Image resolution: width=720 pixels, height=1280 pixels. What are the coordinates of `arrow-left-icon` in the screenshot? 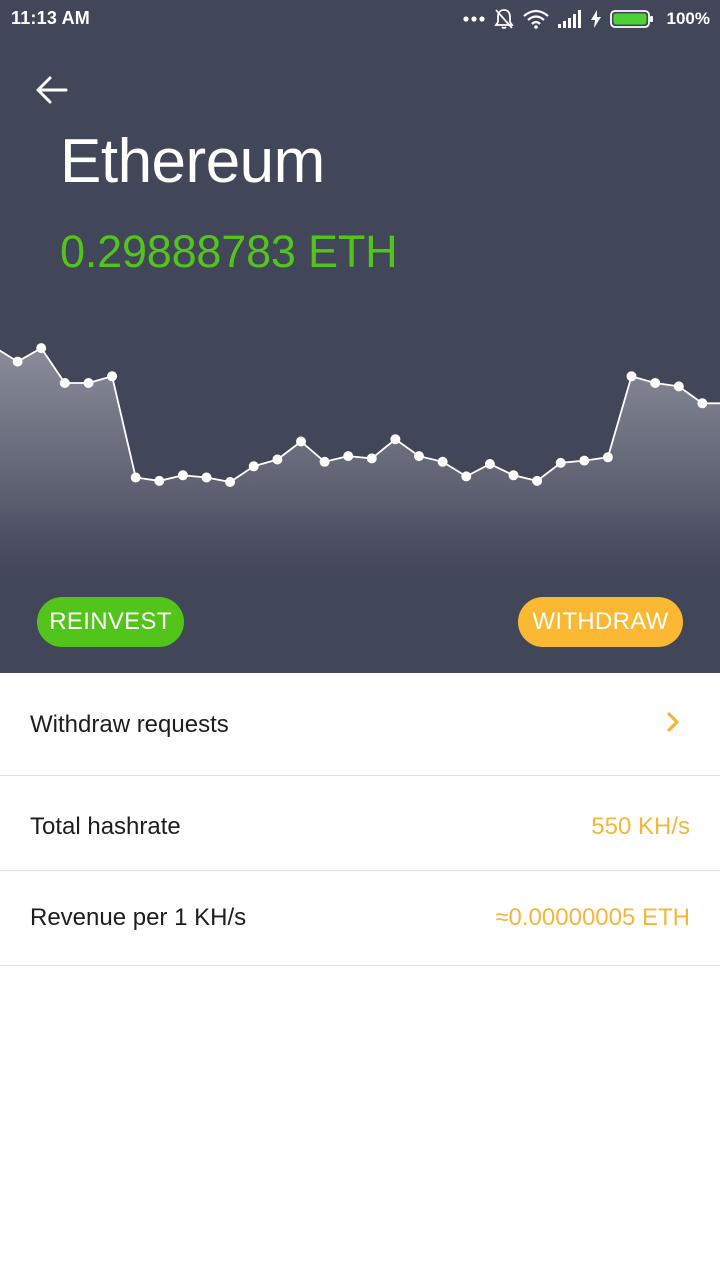 It's located at (52, 90).